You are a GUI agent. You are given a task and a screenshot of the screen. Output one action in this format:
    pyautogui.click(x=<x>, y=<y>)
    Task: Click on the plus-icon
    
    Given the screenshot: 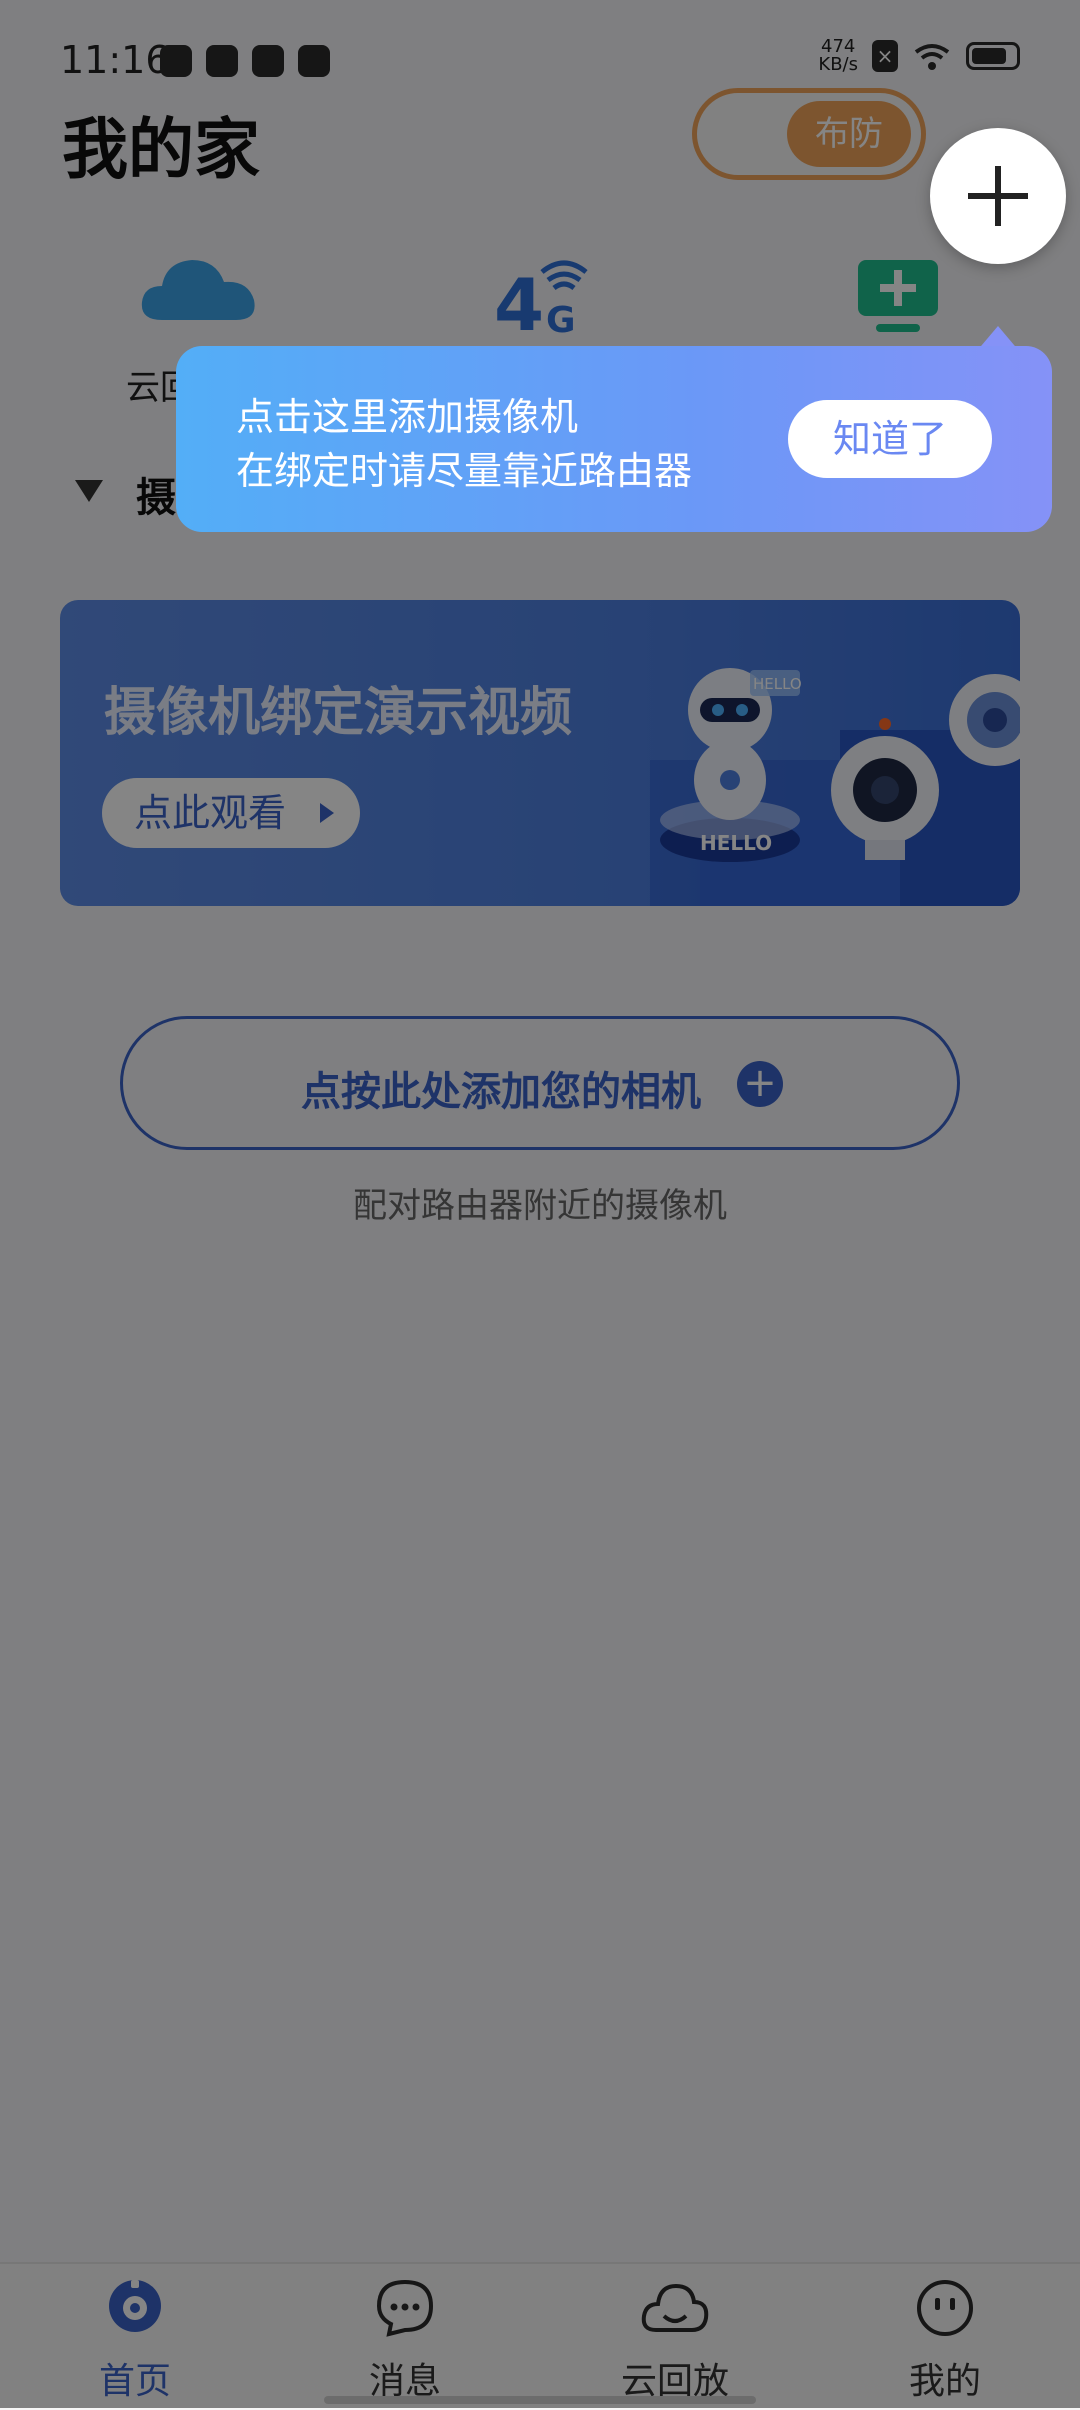 What is the action you would take?
    pyautogui.click(x=998, y=196)
    